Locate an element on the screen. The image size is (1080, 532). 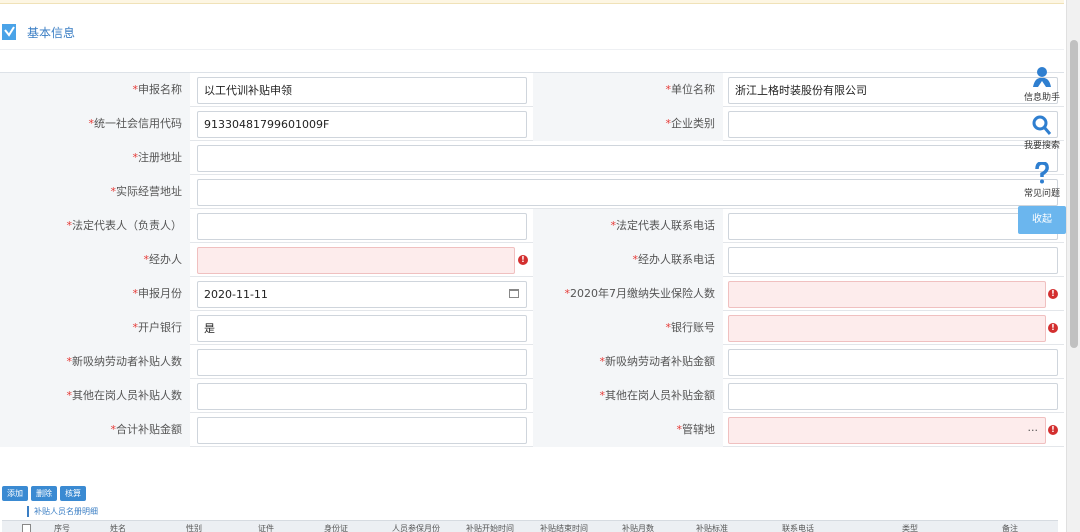
field-label: *统一社会信用代码 is located at coordinates (95, 124).